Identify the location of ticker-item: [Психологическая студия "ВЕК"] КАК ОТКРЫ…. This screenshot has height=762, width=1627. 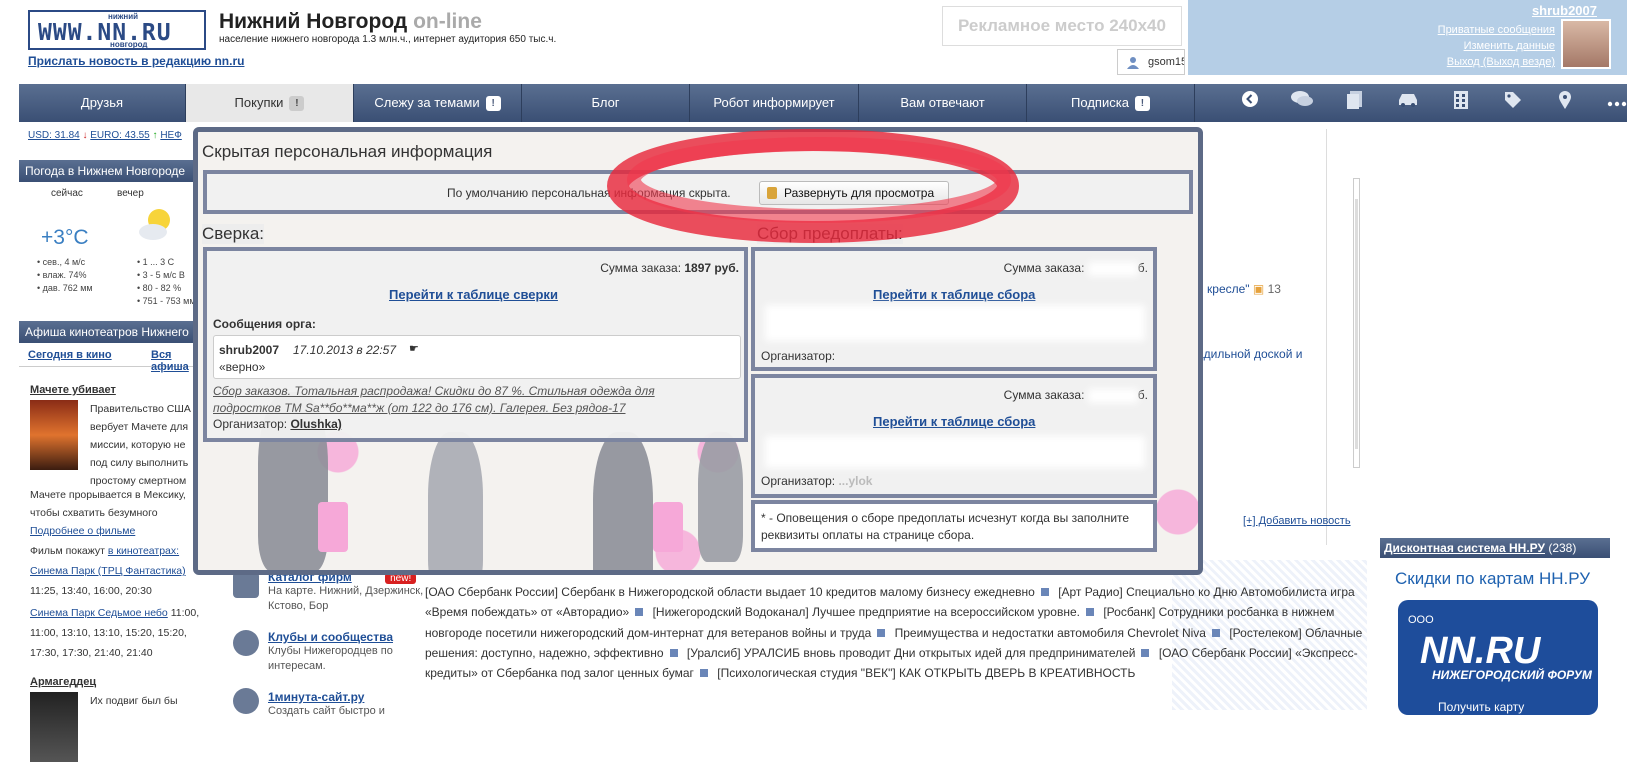
(926, 673).